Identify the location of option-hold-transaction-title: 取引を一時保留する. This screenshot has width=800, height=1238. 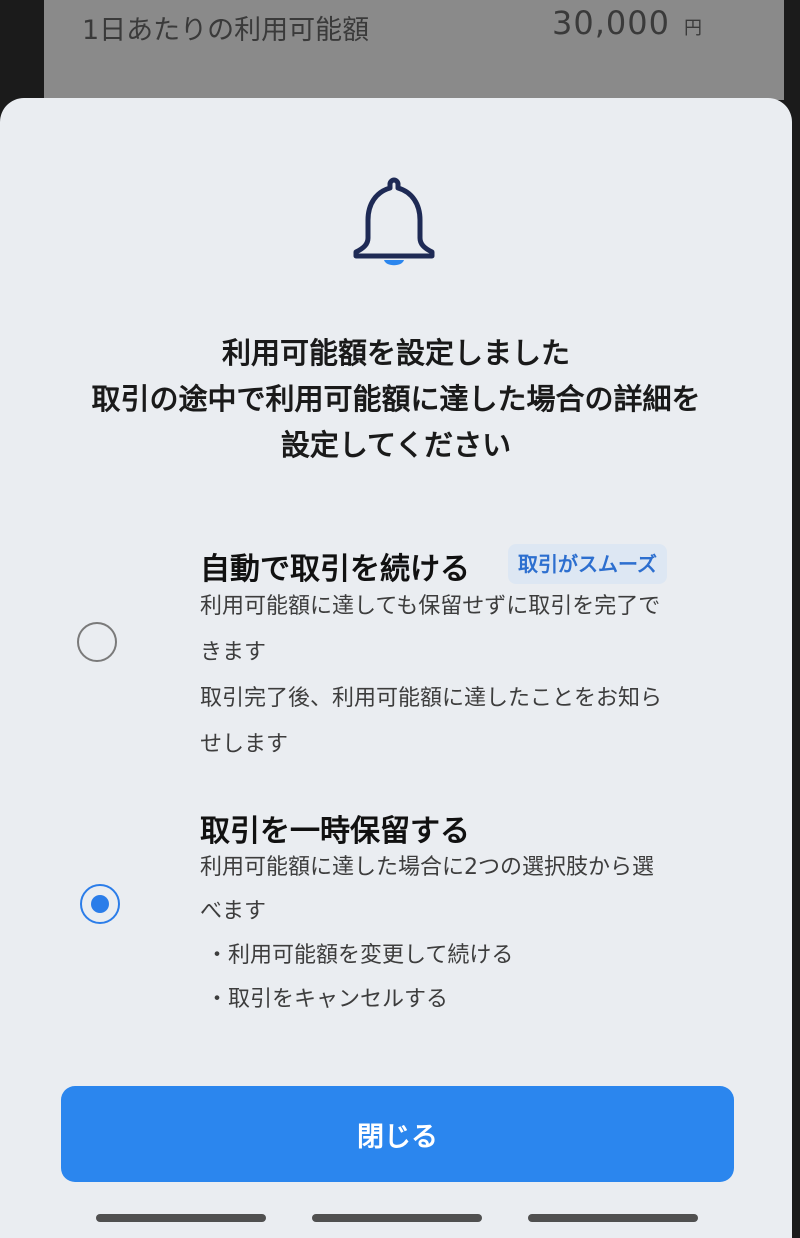
(335, 828).